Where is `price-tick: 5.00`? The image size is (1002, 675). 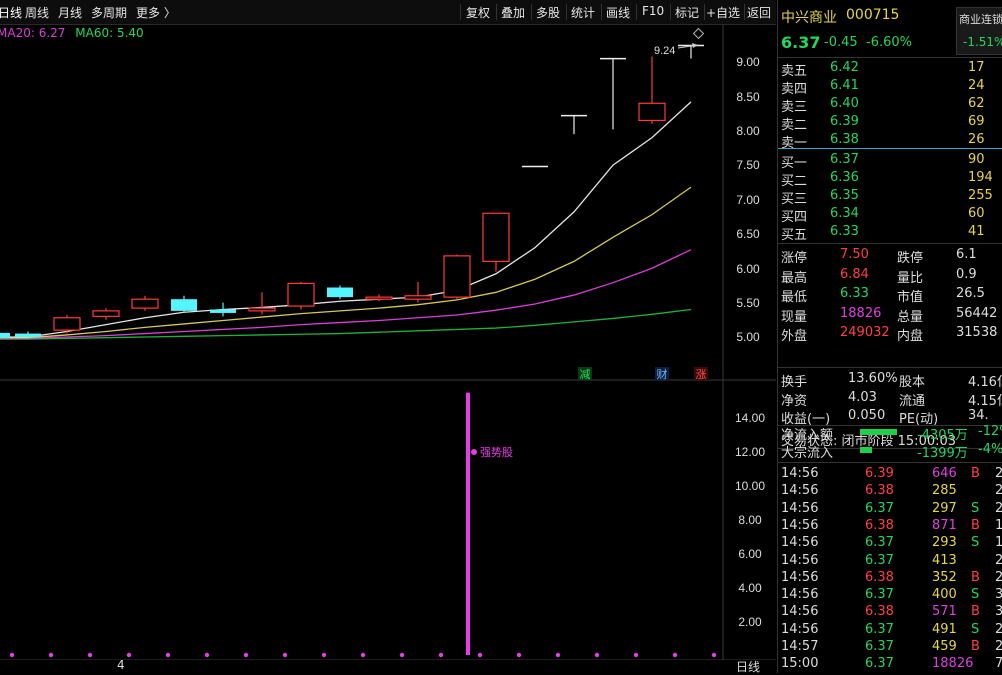 price-tick: 5.00 is located at coordinates (748, 337).